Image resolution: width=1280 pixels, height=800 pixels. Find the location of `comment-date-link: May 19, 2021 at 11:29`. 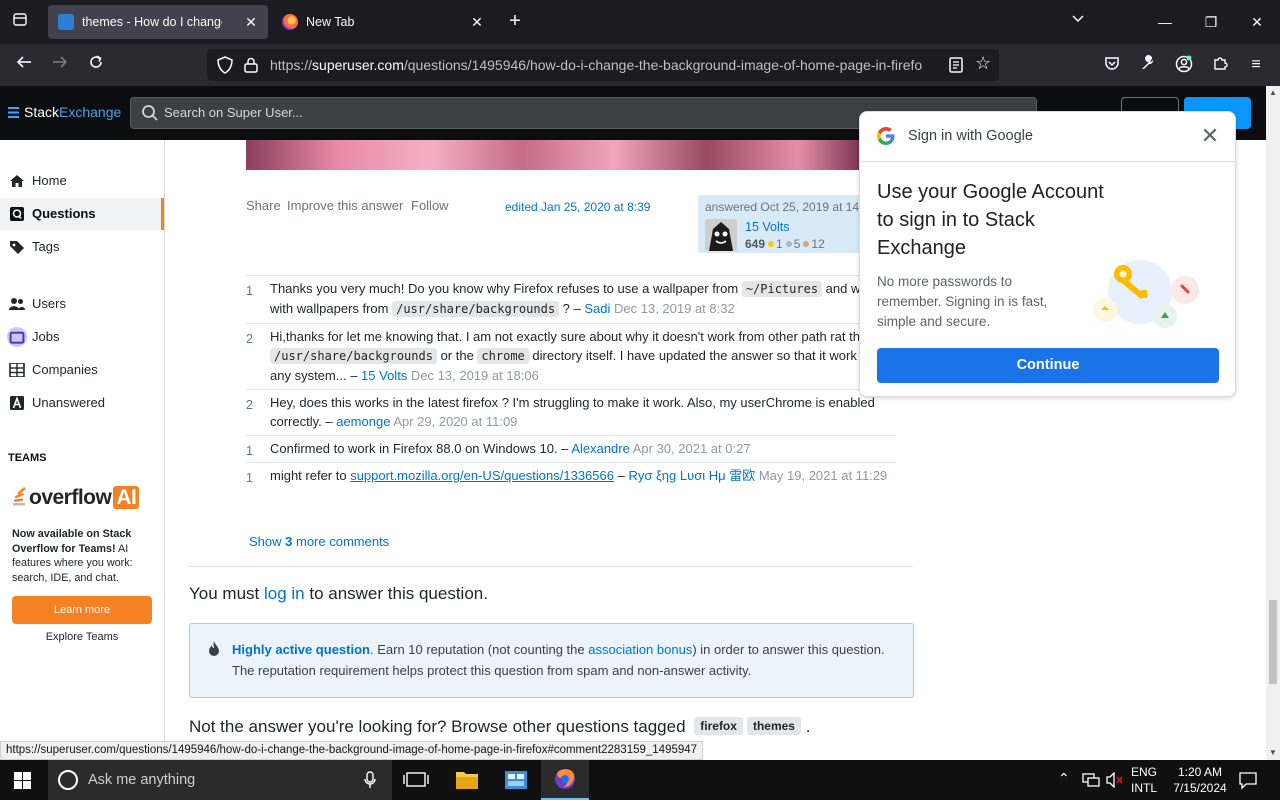

comment-date-link: May 19, 2021 at 11:29 is located at coordinates (821, 475).